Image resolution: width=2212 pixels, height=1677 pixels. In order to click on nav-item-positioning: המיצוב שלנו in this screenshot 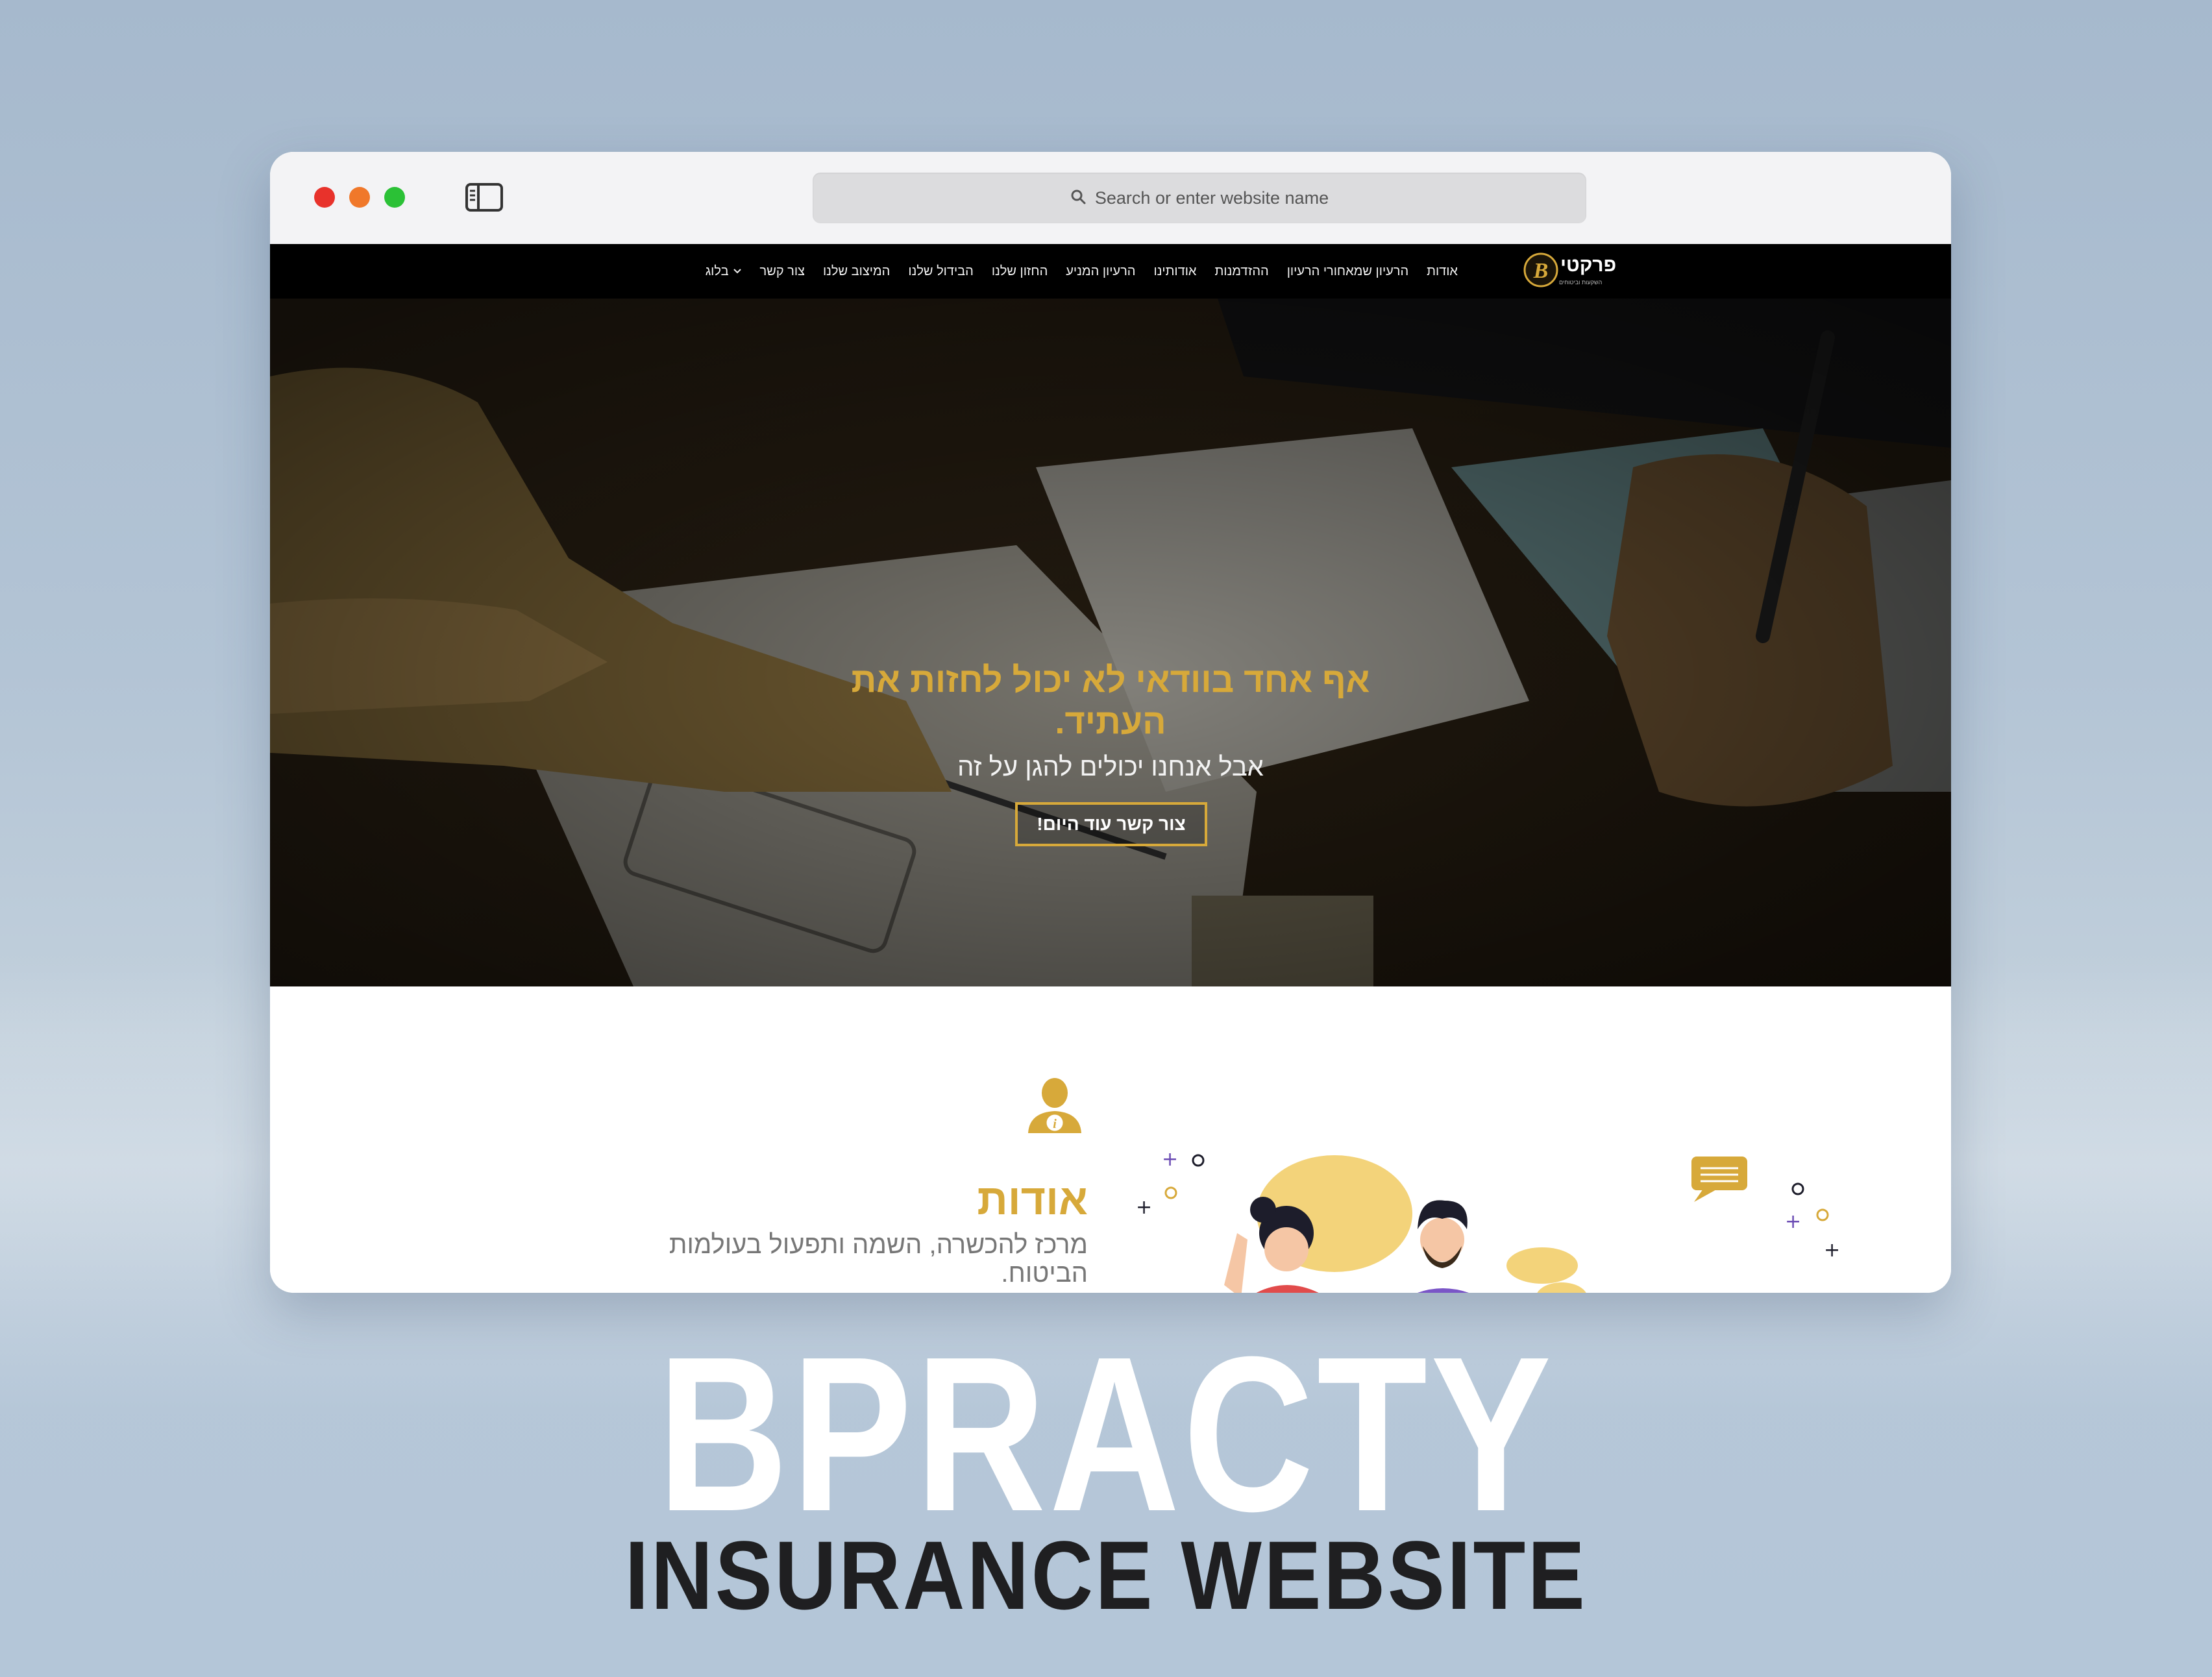, I will do `click(856, 271)`.